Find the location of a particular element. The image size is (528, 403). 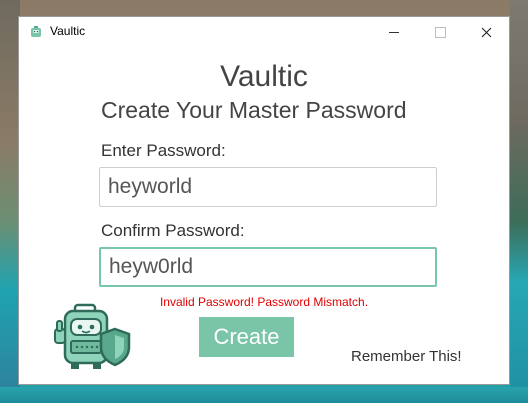

app-name-heading: Vaultic is located at coordinates (264, 76).